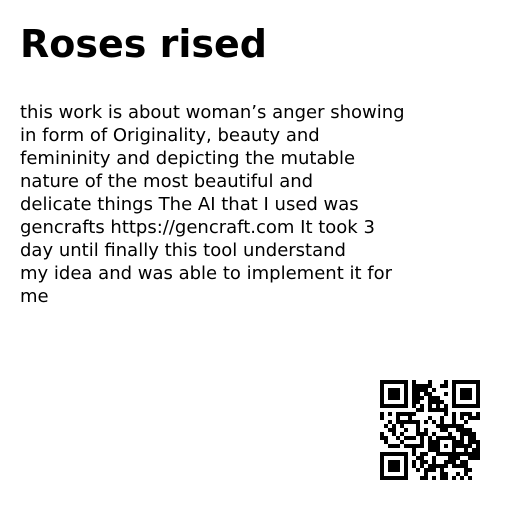 This screenshot has width=512, height=512. Describe the element at coordinates (197, 227) in the screenshot. I see `description-line: gencrafts https://gencraft.com It took 3` at that location.